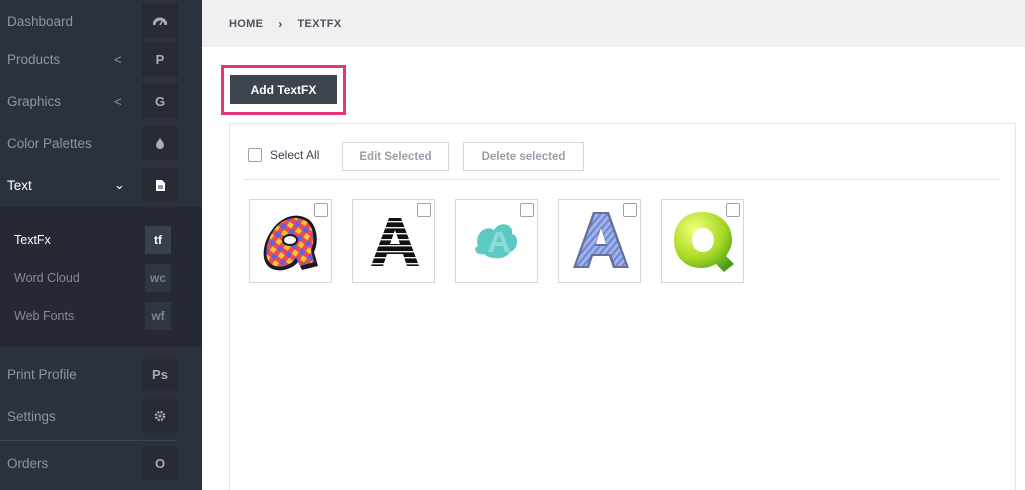 The image size is (1025, 490). I want to click on select-all-checkbox: Select All, so click(283, 155).